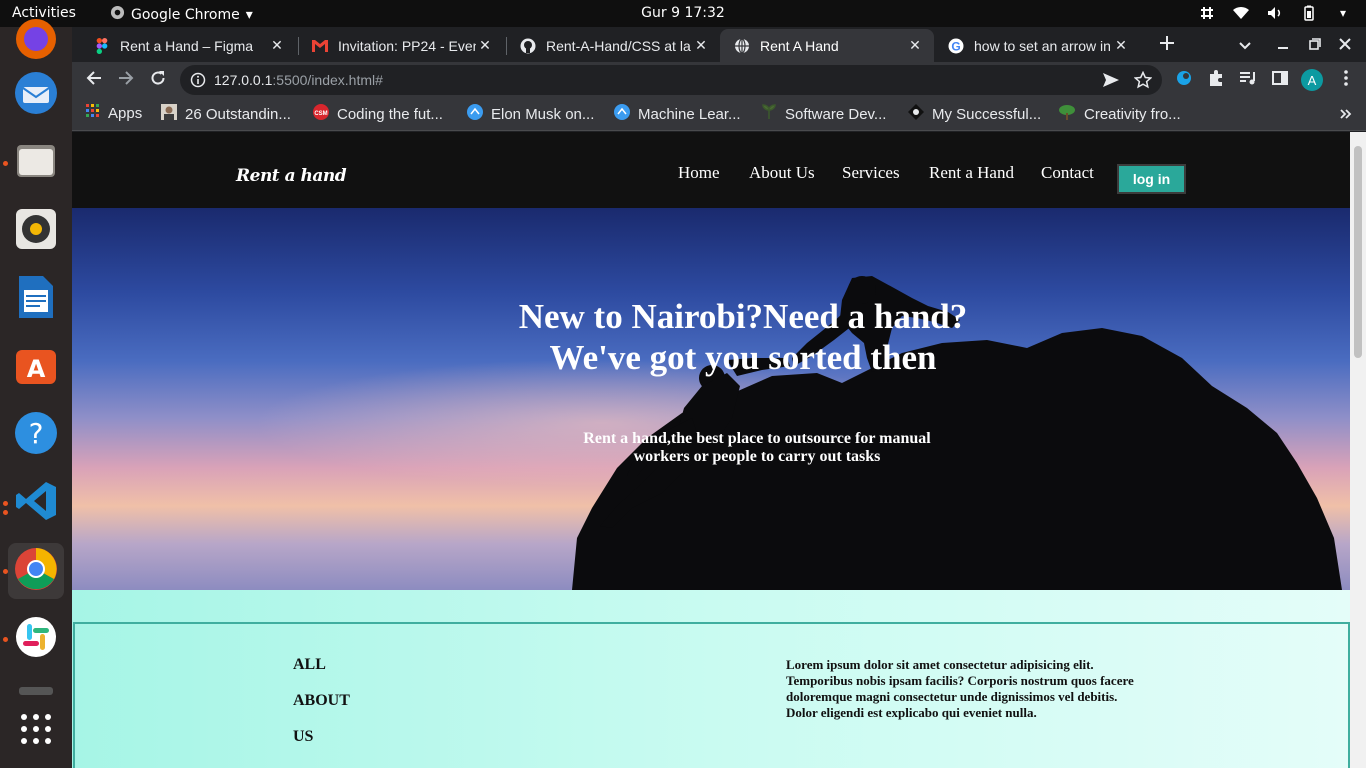  I want to click on nav-link-services: Services, so click(871, 173).